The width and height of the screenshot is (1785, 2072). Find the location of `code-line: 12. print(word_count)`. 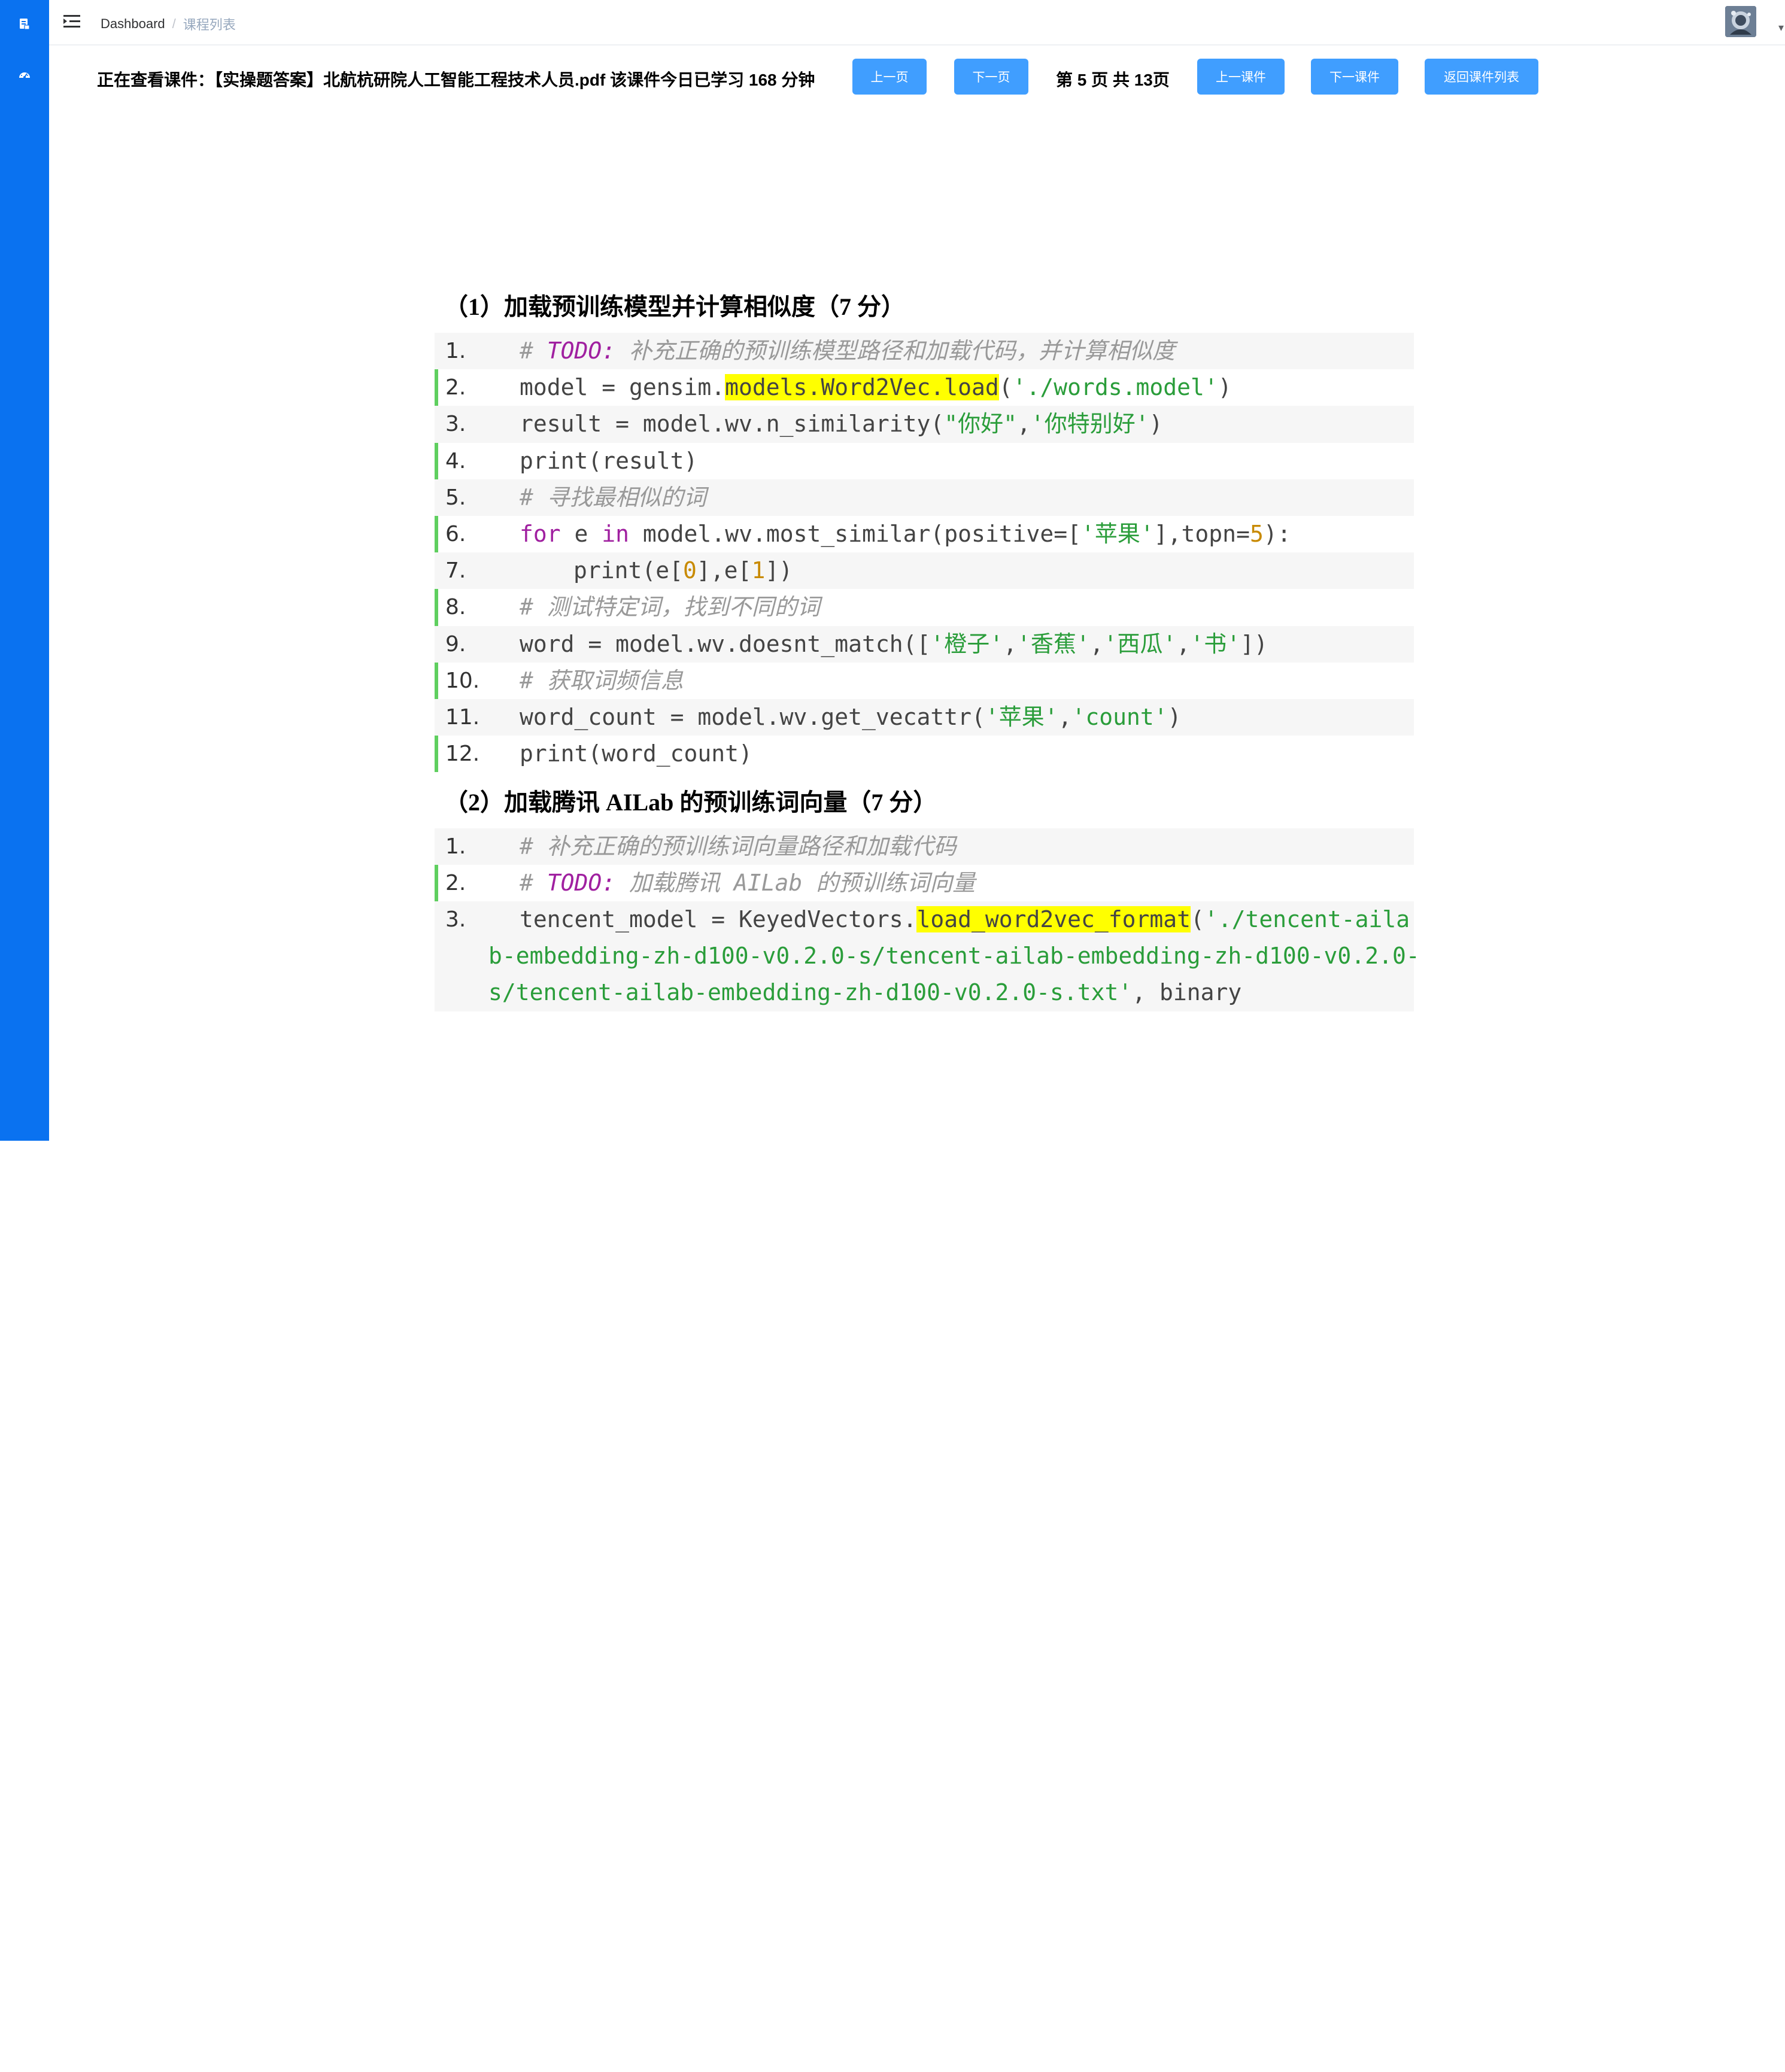

code-line: 12. print(word_count) is located at coordinates (924, 754).